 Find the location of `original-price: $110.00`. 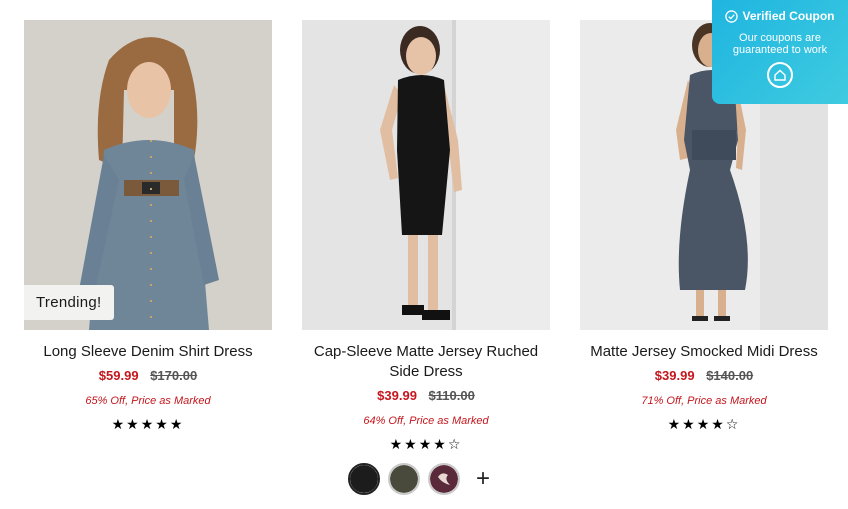

original-price: $110.00 is located at coordinates (451, 395).